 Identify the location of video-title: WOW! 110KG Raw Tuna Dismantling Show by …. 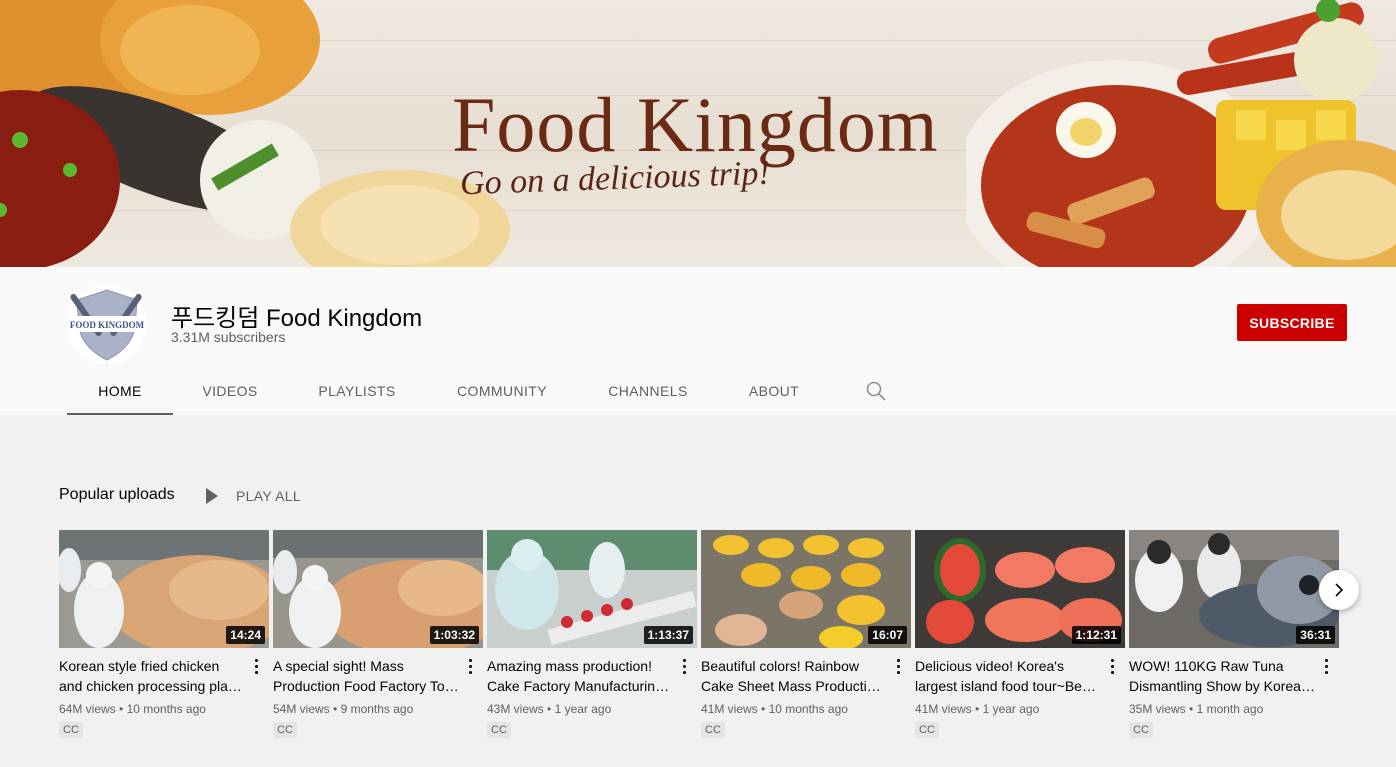
(1222, 676).